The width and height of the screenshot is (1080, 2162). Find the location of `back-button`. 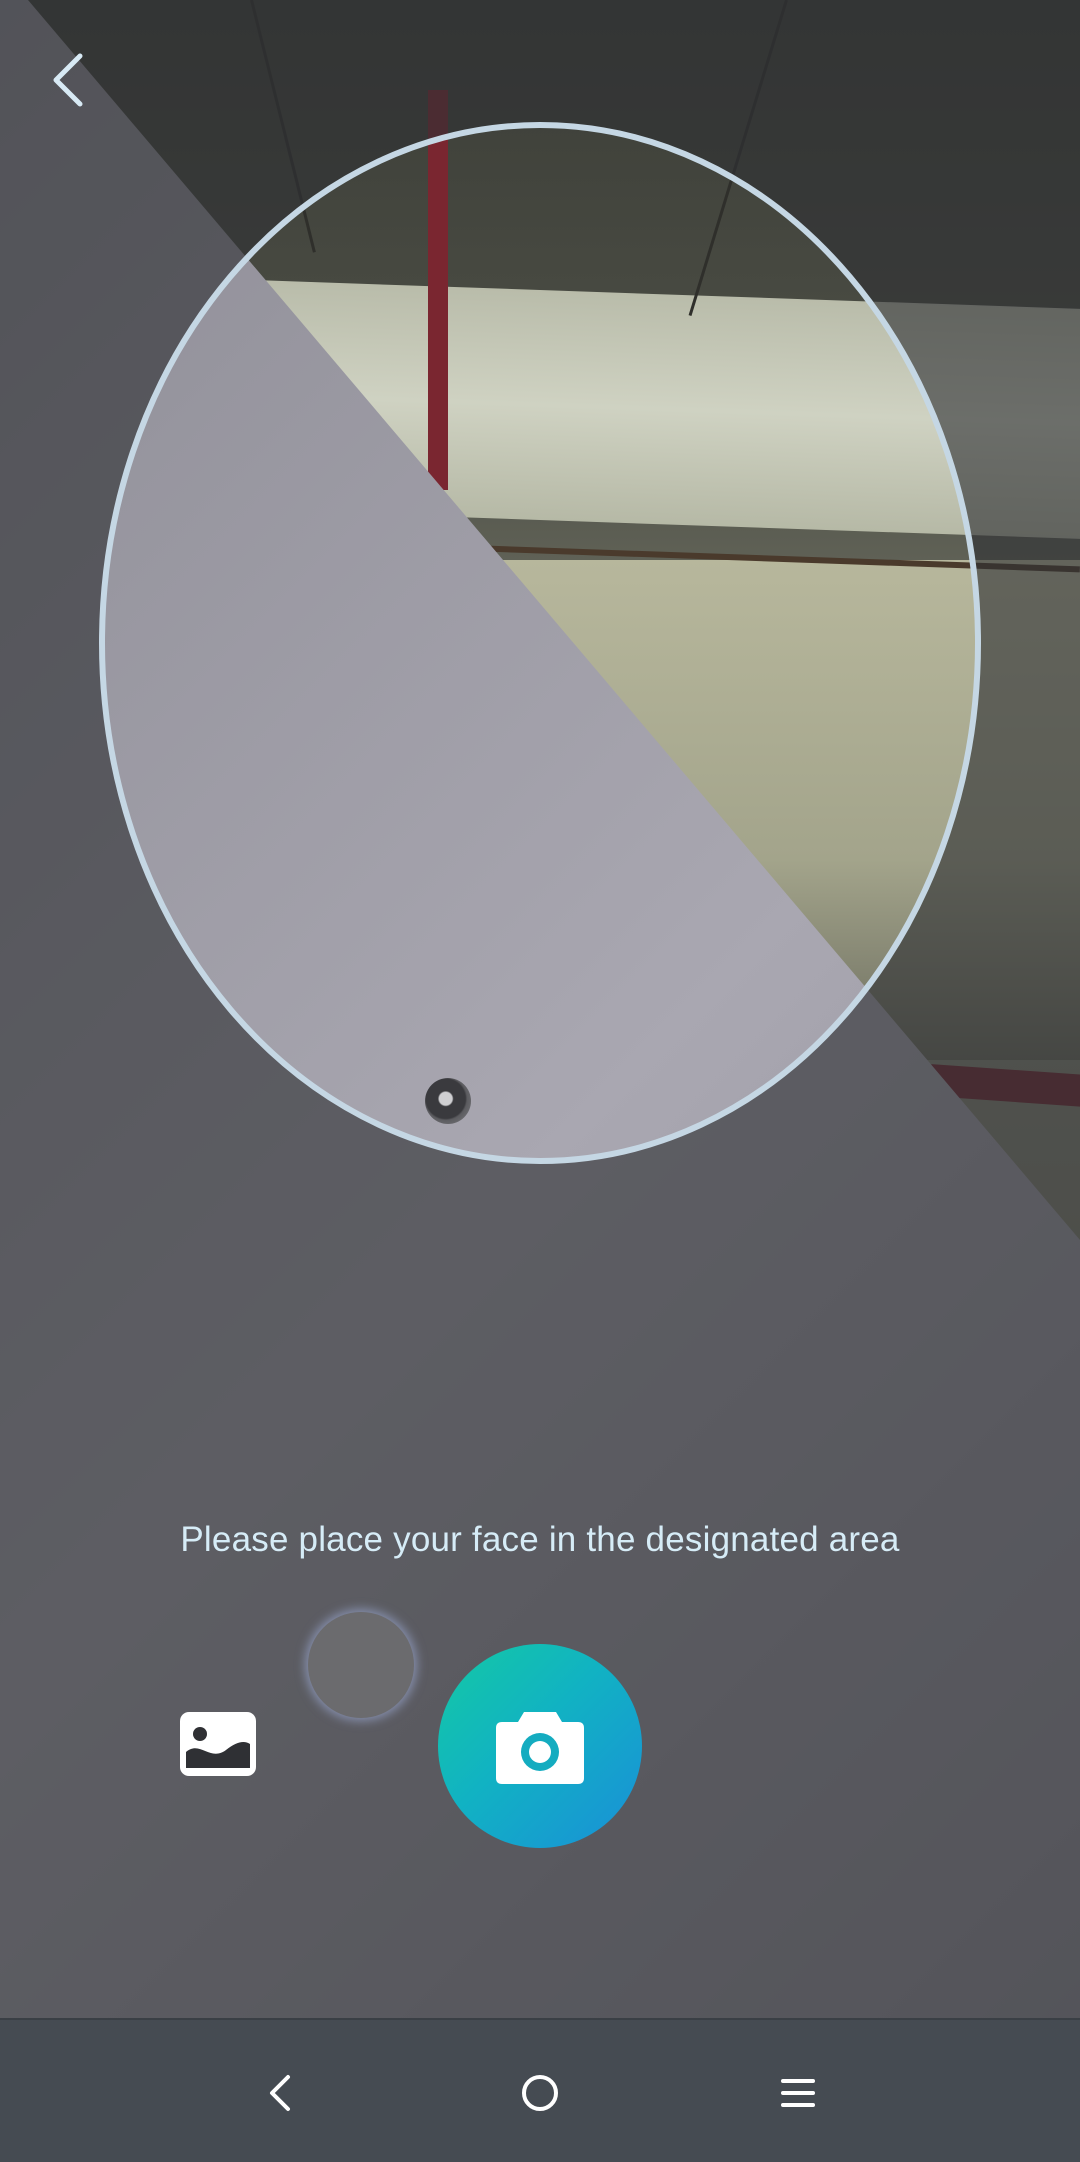

back-button is located at coordinates (68, 80).